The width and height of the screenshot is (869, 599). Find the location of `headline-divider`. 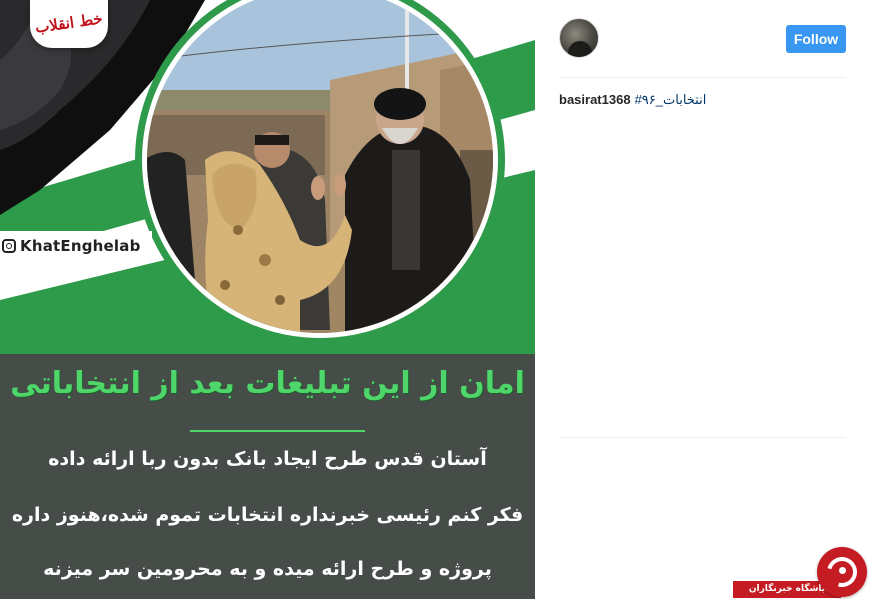

headline-divider is located at coordinates (277, 431).